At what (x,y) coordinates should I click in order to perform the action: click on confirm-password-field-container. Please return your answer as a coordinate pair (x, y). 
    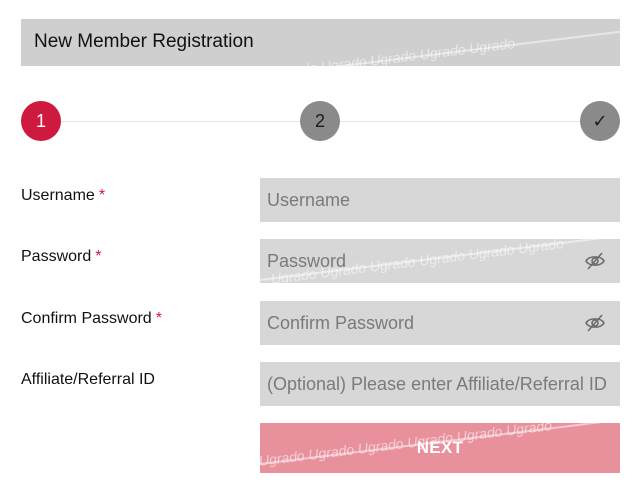
    Looking at the image, I should click on (440, 323).